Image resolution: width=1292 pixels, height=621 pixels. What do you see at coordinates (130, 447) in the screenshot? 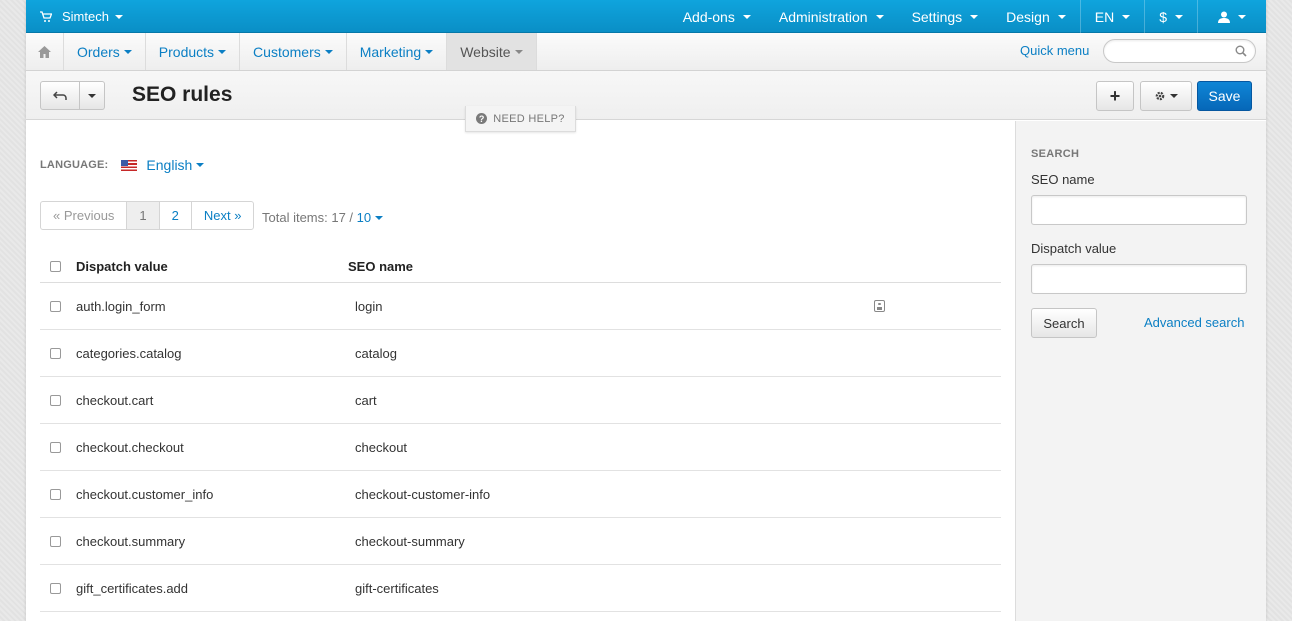
I see `dispatch-value: checkout.checkout` at bounding box center [130, 447].